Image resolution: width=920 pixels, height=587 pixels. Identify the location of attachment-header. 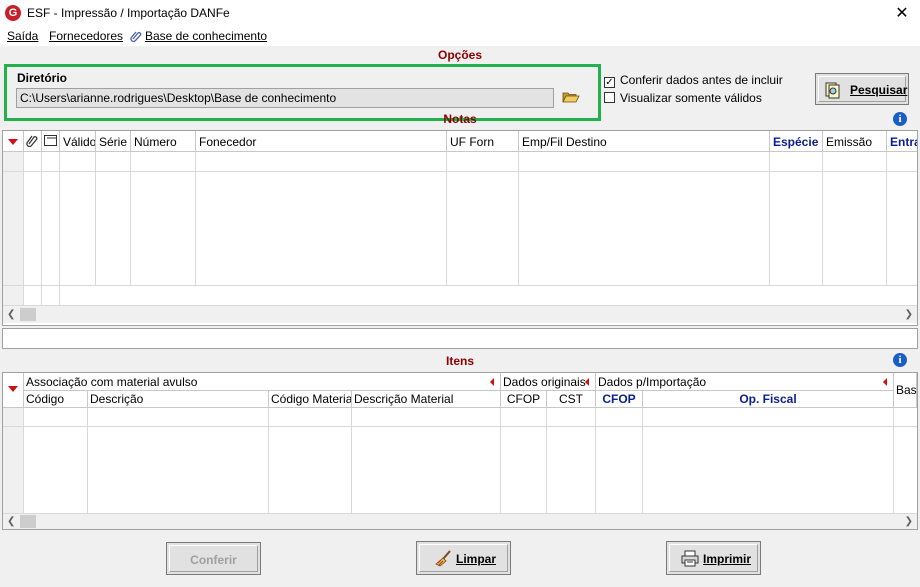
(33, 141).